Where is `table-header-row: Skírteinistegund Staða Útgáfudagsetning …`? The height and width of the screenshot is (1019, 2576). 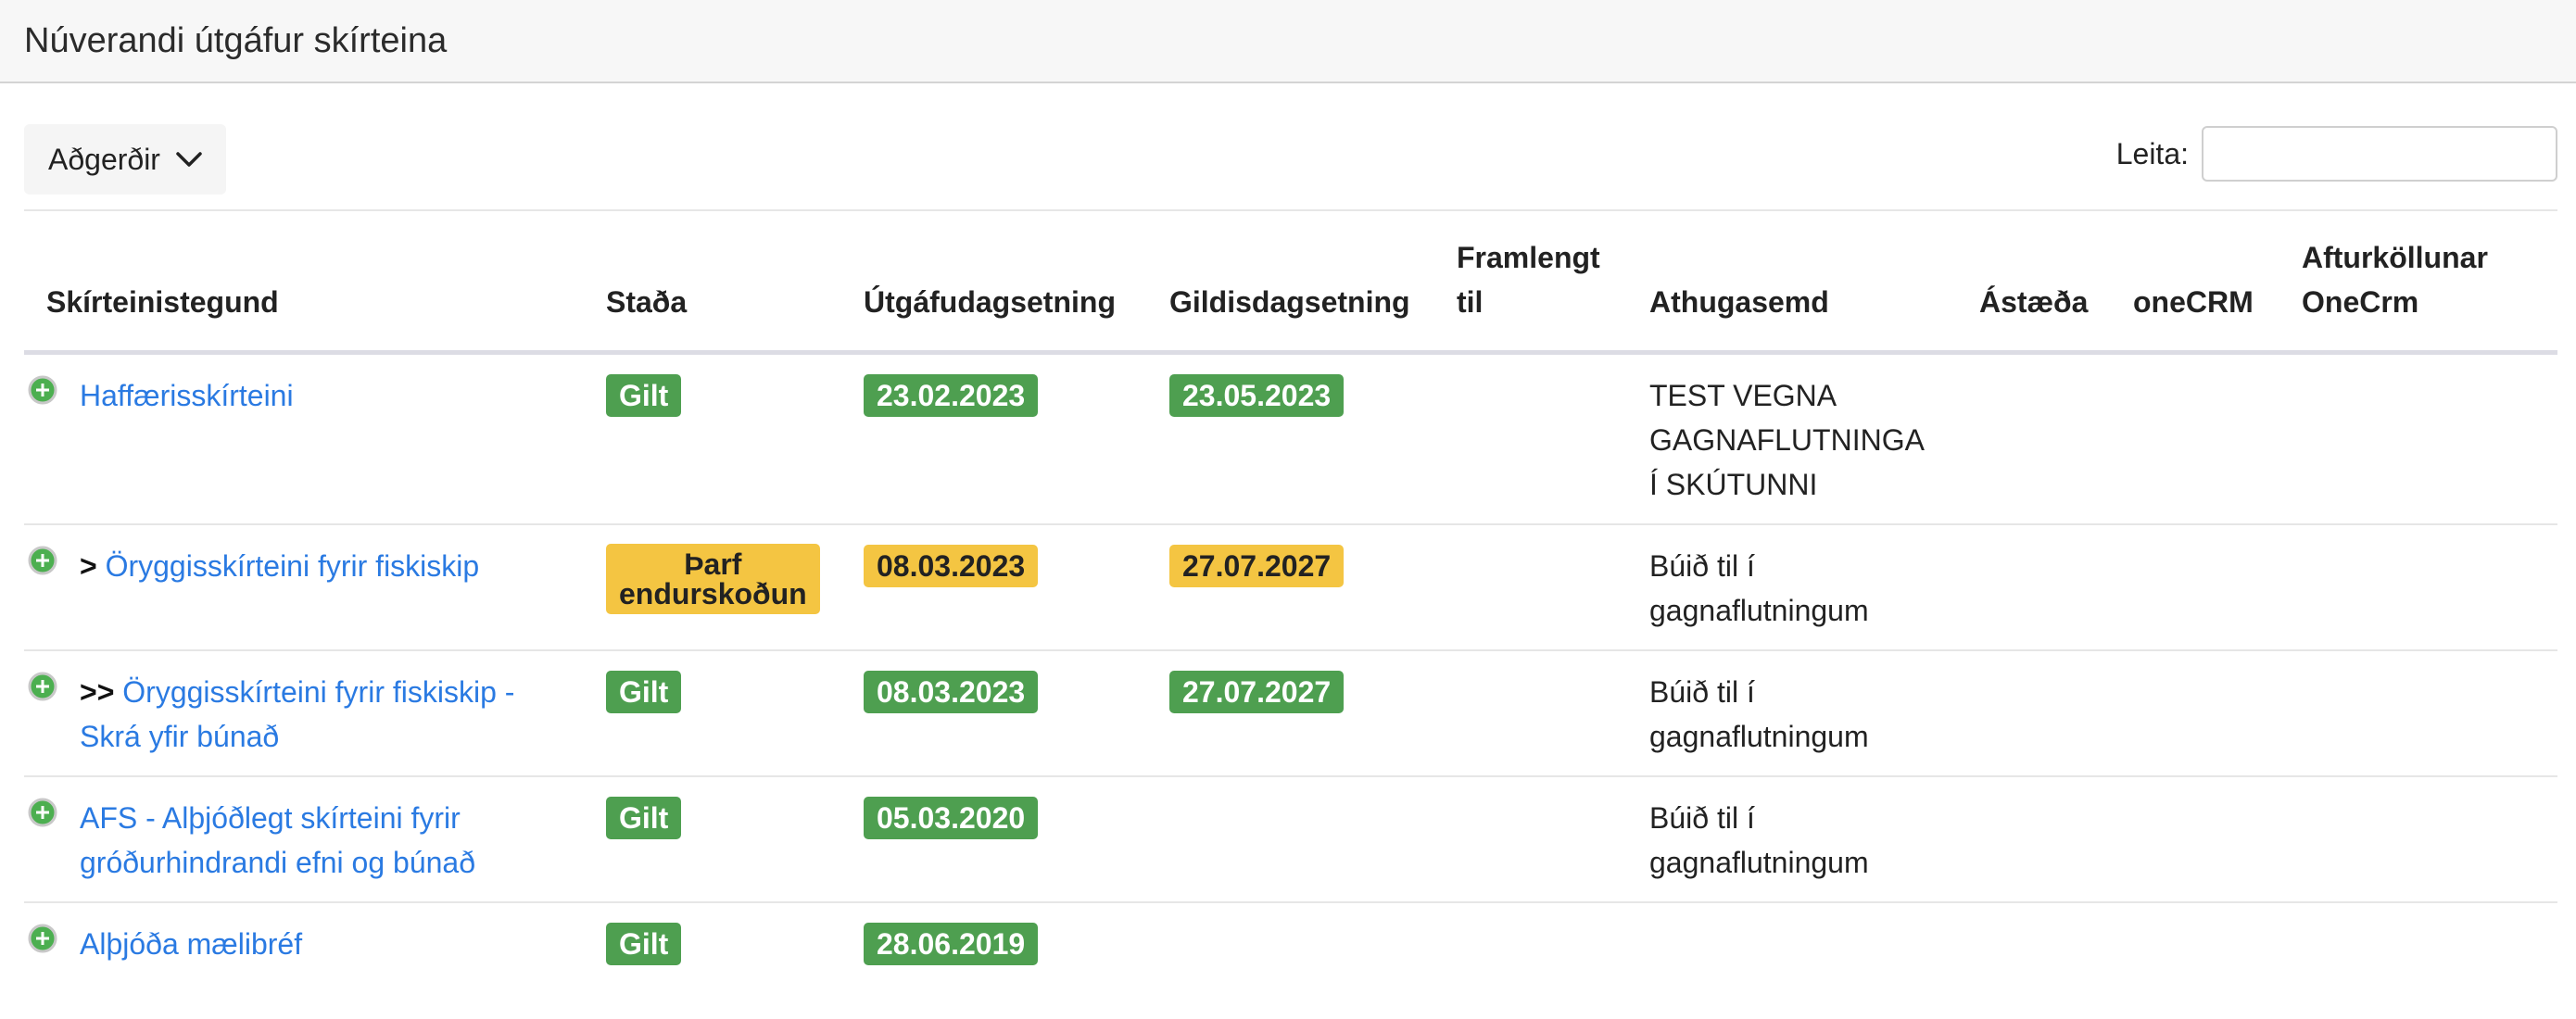
table-header-row: Skírteinistegund Staða Útgáfudagsetning … is located at coordinates (1291, 288).